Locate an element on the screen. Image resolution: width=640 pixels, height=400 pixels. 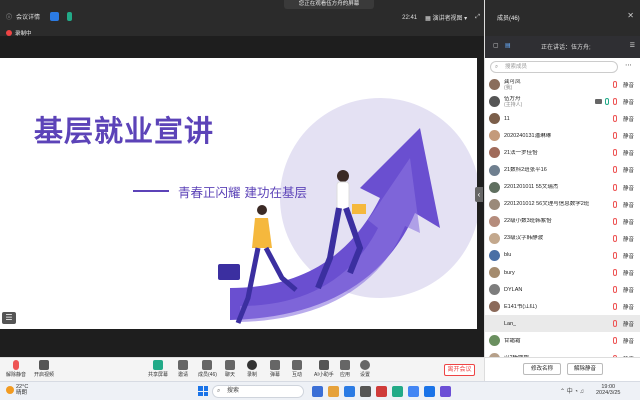
mute-button: 解除静音 is located at coordinates (16, 369).